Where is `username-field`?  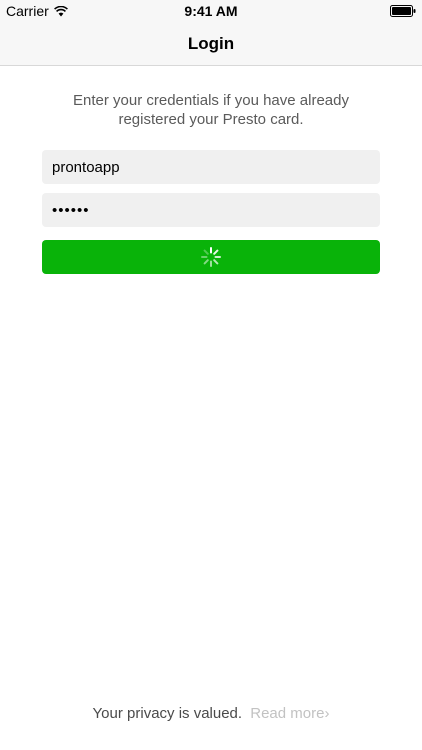 username-field is located at coordinates (211, 167).